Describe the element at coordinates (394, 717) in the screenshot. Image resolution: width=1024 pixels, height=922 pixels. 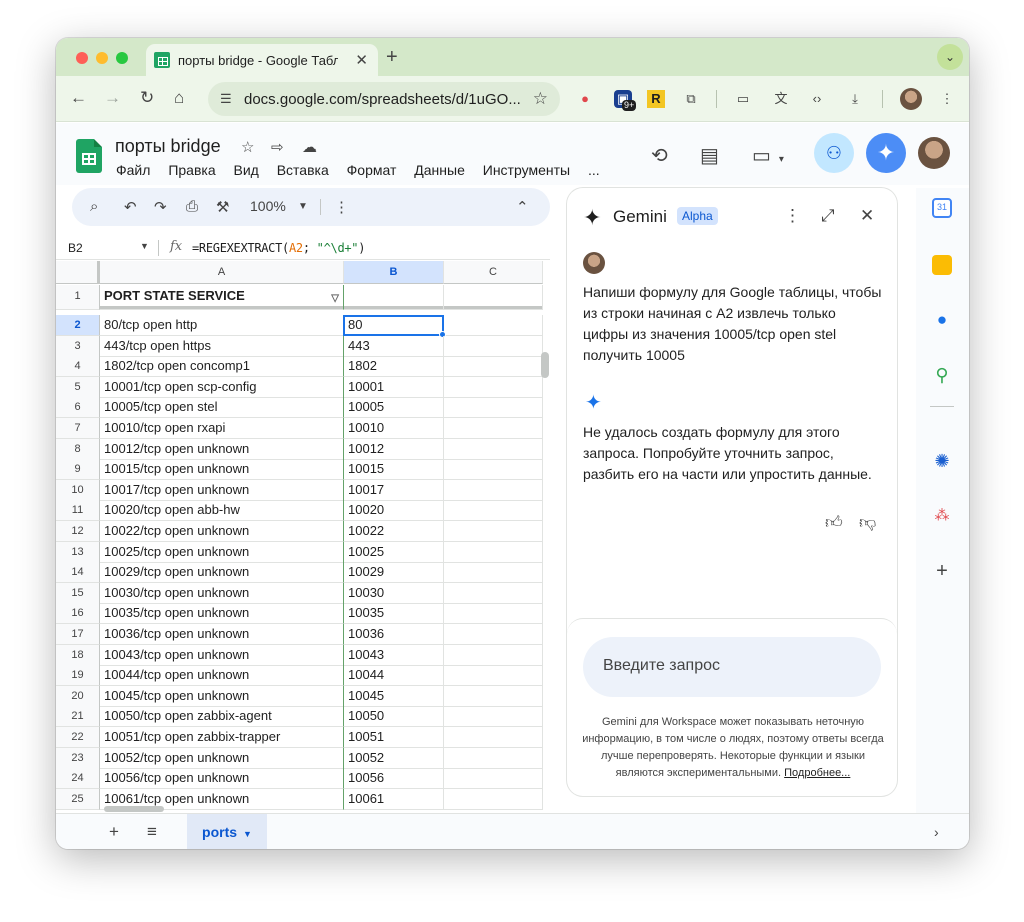
I see `cell-b: 10050` at that location.